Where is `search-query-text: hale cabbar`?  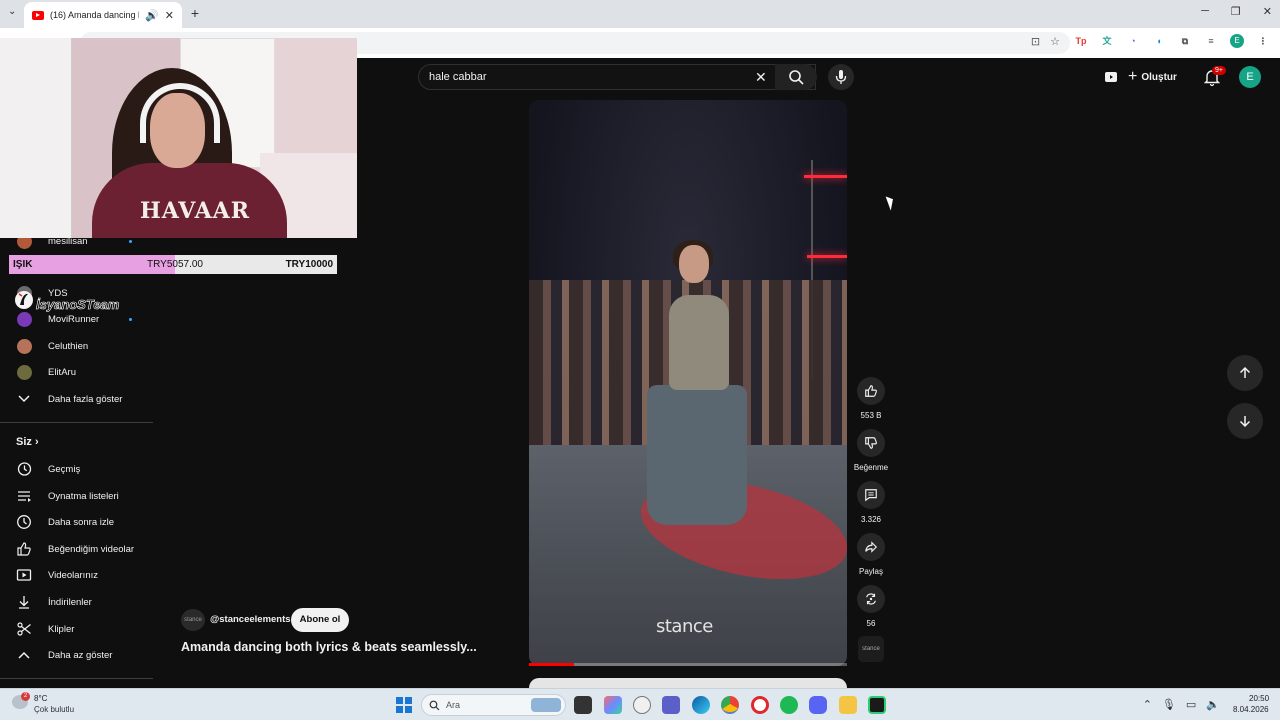 search-query-text: hale cabbar is located at coordinates (458, 77).